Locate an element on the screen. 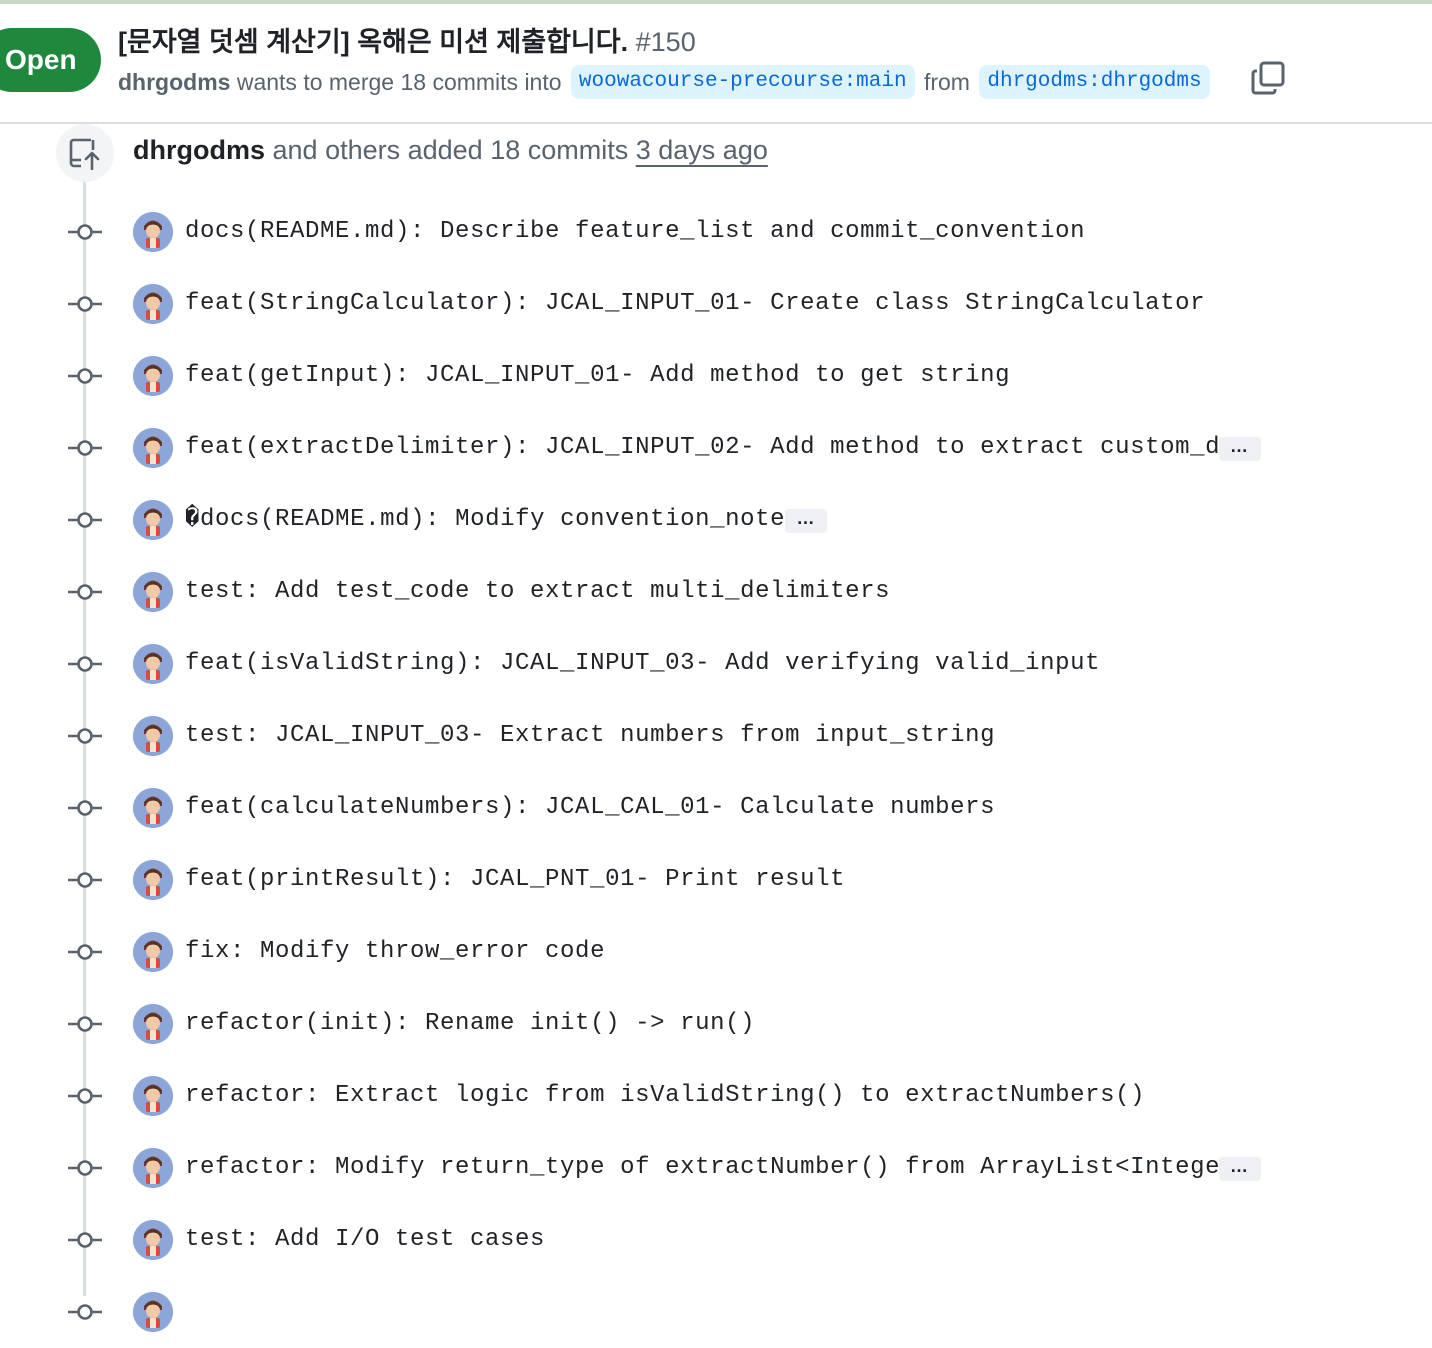 The image size is (1432, 1348). pr-state-badge: Open is located at coordinates (50, 60).